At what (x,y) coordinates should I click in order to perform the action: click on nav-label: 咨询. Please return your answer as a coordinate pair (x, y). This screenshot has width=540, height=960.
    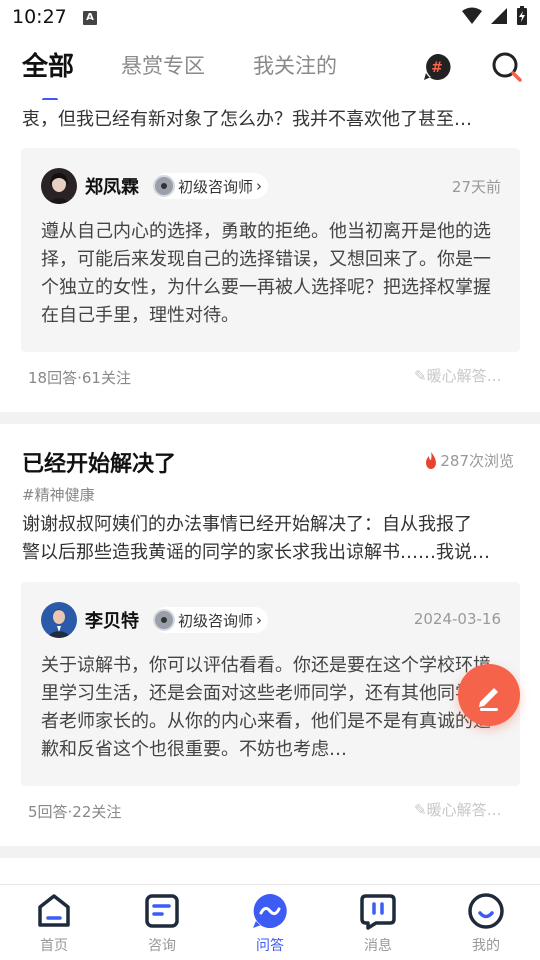
    Looking at the image, I should click on (162, 946).